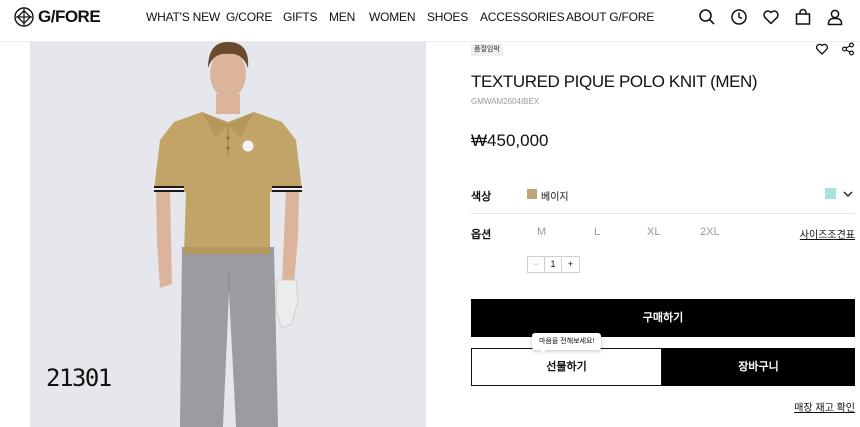 The width and height of the screenshot is (860, 427). What do you see at coordinates (848, 194) in the screenshot?
I see `chevron-down-icon` at bounding box center [848, 194].